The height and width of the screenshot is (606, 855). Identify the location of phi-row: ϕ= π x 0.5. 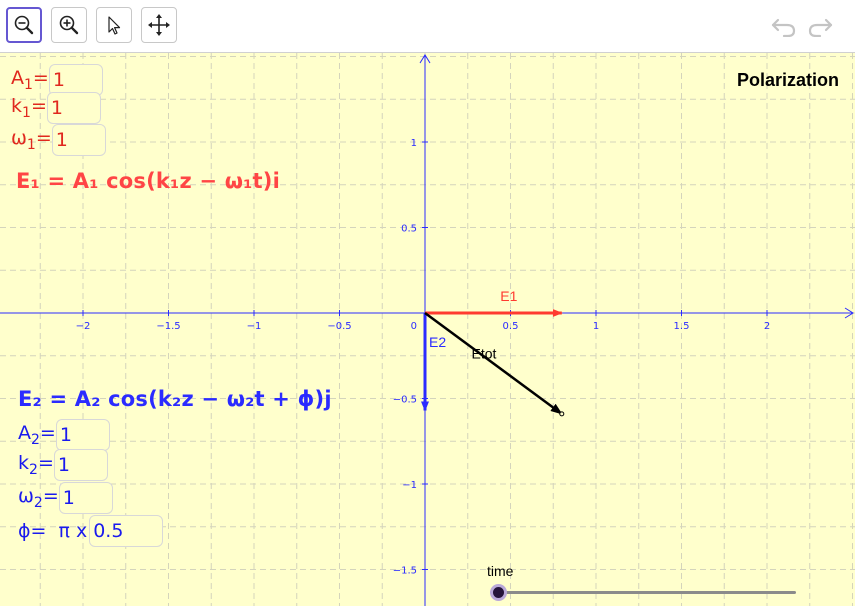
(91, 531).